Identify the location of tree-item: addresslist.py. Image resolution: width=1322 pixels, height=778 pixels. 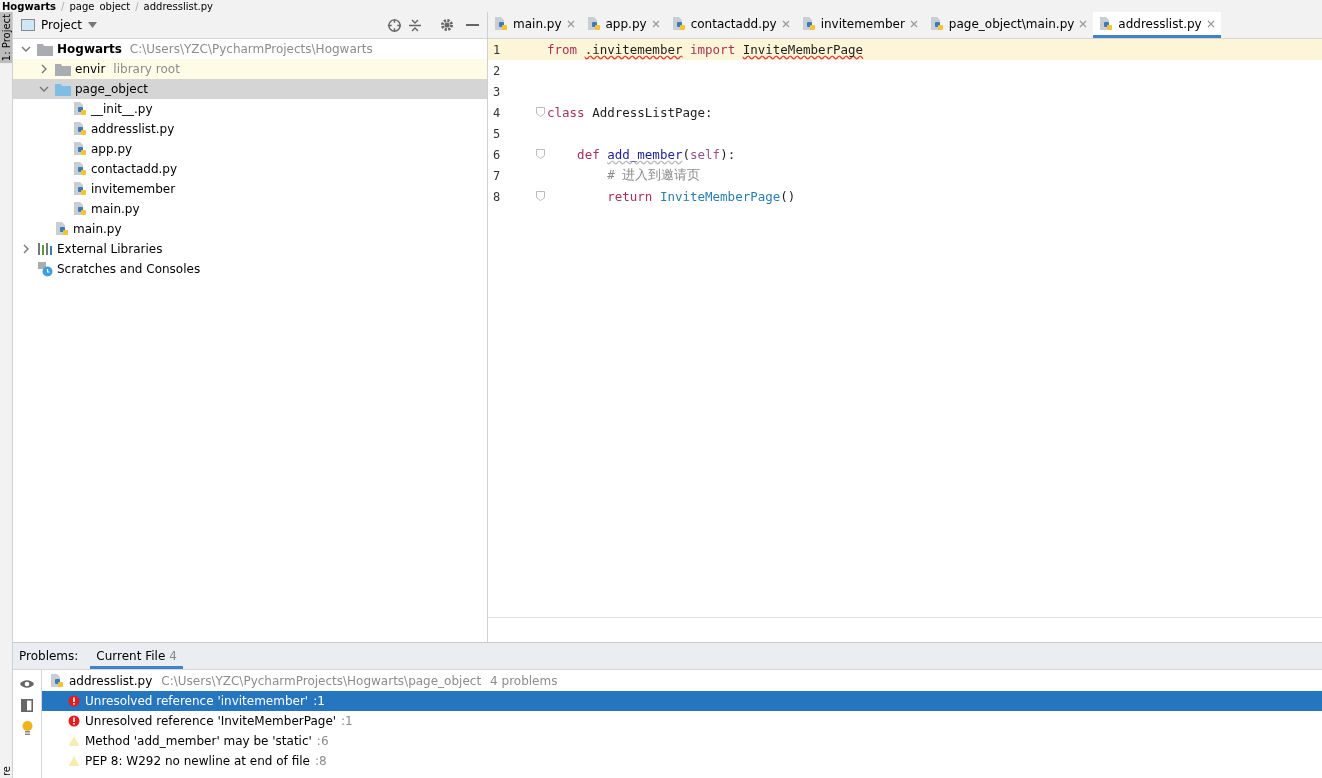
(250, 129).